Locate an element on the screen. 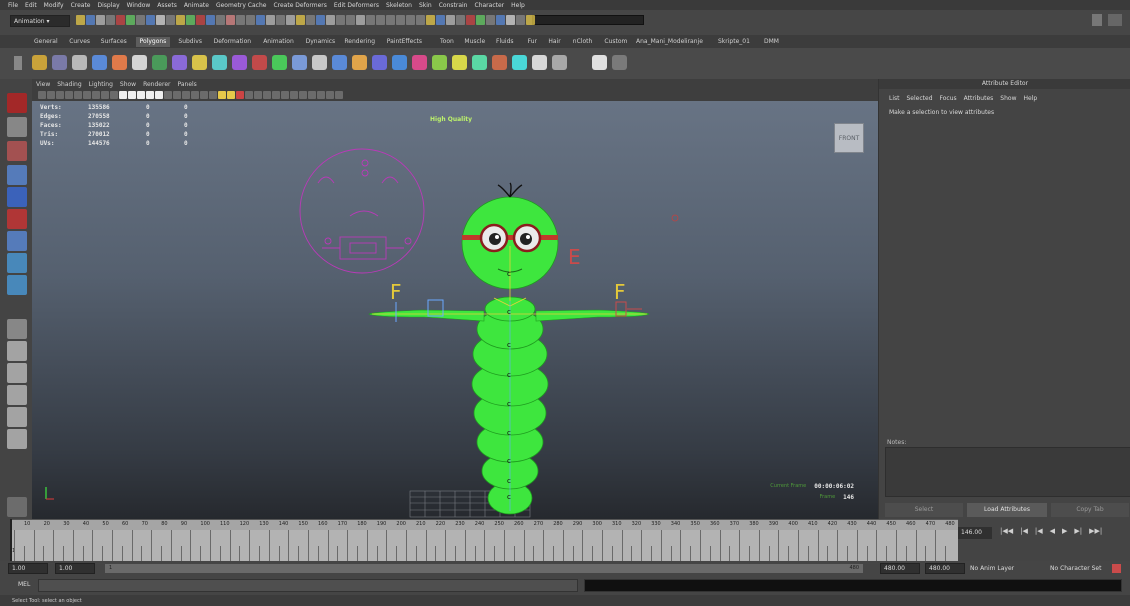  persp-outliner-icon is located at coordinates (17, 373).